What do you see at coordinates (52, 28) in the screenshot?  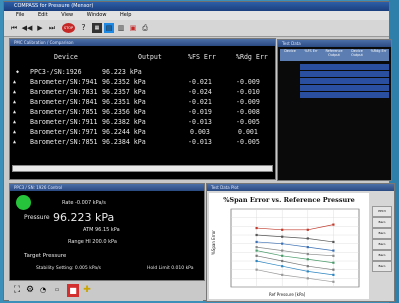 I see `last-icon: ⏭` at bounding box center [52, 28].